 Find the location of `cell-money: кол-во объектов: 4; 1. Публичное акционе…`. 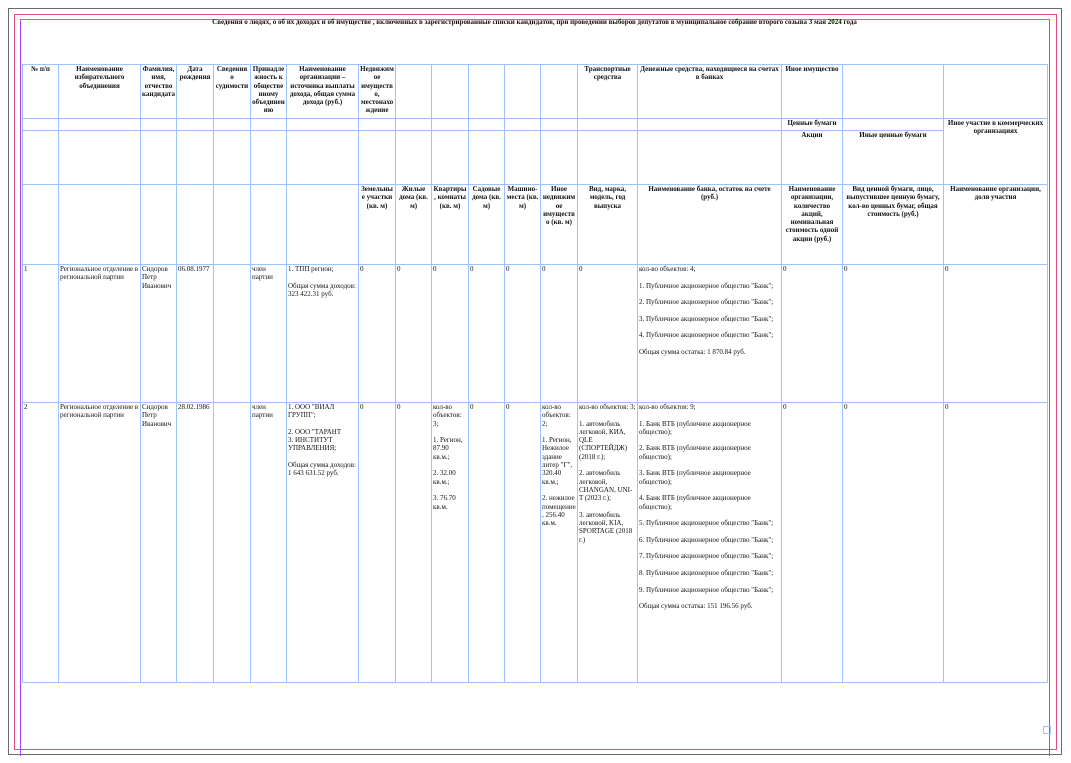

cell-money: кол-во объектов: 4; 1. Публичное акционе… is located at coordinates (709, 333).